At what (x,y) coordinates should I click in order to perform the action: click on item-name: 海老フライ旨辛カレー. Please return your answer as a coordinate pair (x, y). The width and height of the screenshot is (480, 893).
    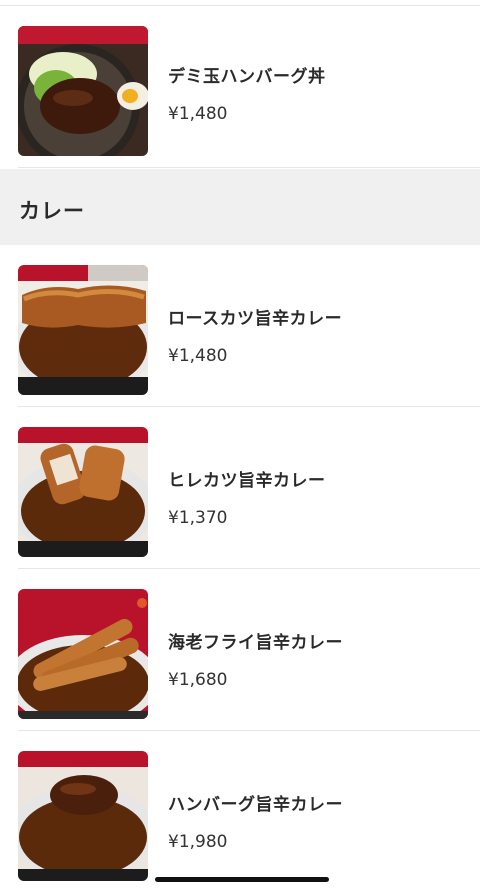
    Looking at the image, I should click on (255, 643).